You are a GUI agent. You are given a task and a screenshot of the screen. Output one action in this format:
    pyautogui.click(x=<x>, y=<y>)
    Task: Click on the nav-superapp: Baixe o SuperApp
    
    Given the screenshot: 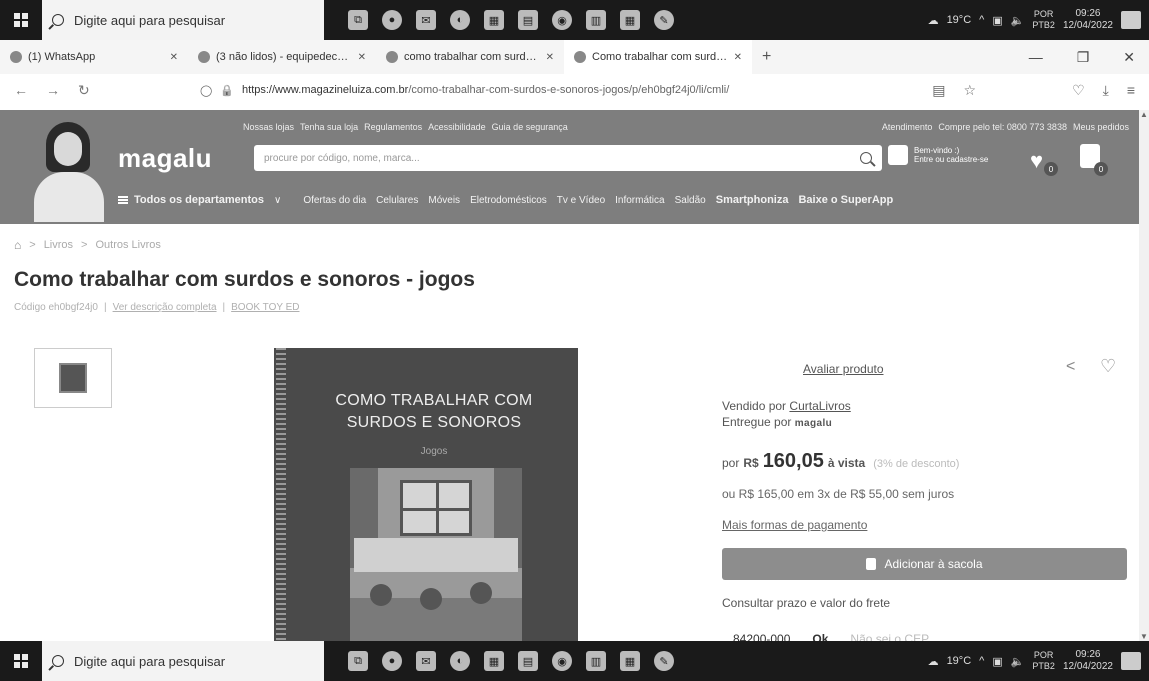 What is the action you would take?
    pyautogui.click(x=845, y=200)
    